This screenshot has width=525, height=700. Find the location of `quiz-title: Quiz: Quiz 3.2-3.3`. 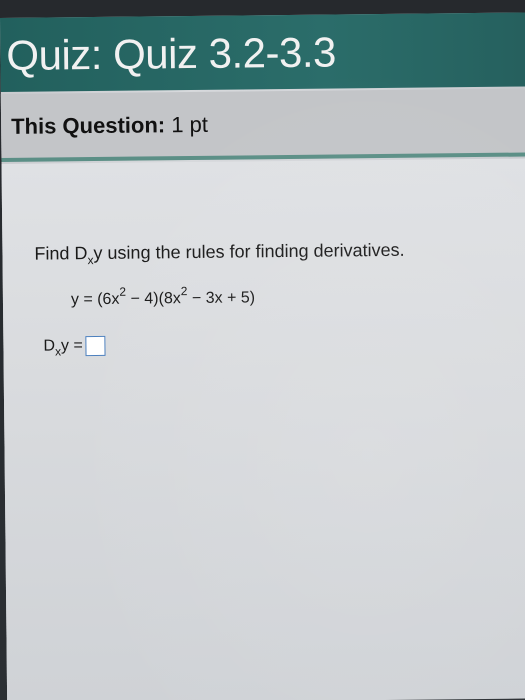

quiz-title: Quiz: Quiz 3.2-3.3 is located at coordinates (171, 53).